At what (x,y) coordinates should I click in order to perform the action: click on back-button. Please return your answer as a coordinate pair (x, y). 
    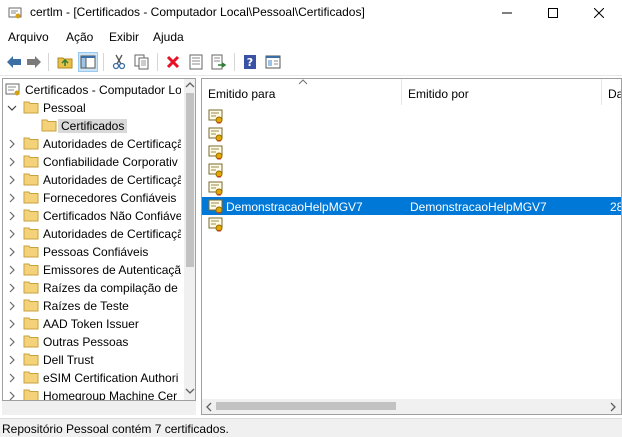
    Looking at the image, I should click on (14, 62).